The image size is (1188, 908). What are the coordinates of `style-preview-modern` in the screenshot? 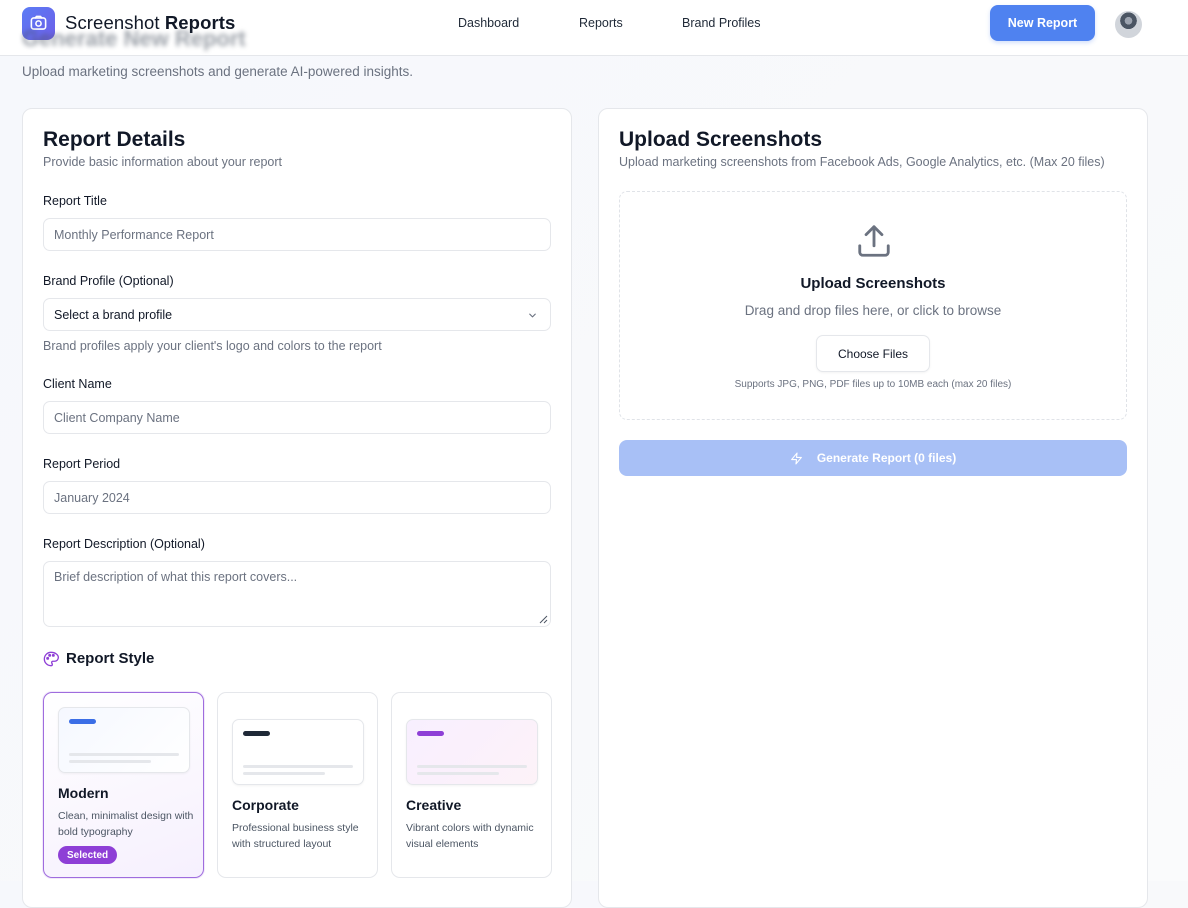 It's located at (124, 740).